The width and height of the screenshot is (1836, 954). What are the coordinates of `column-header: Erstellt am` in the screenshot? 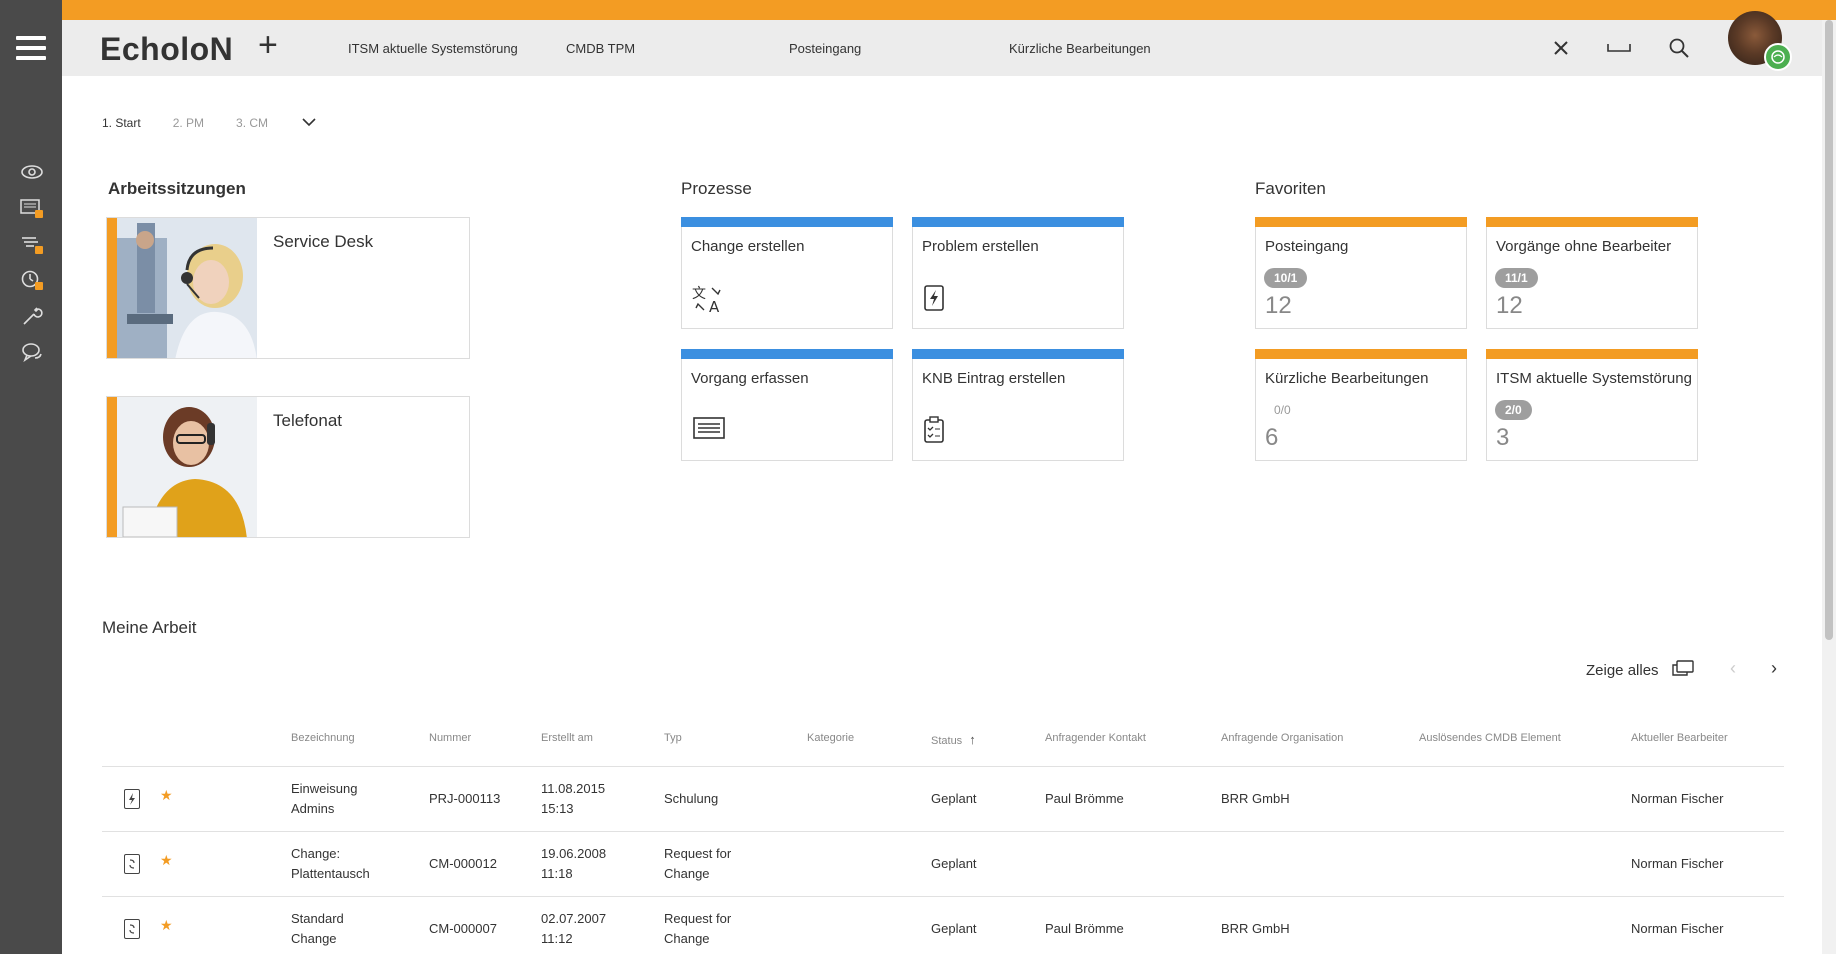 It's located at (567, 738).